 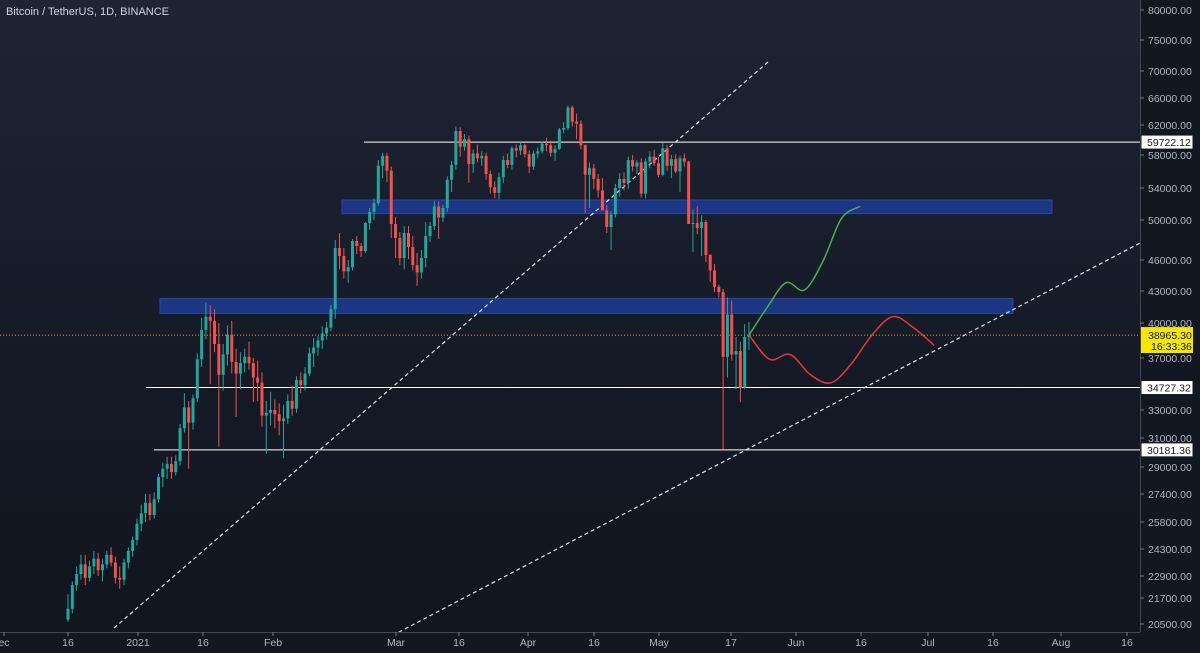 I want to click on price-tick-label: 50000.00, so click(x=1170, y=221).